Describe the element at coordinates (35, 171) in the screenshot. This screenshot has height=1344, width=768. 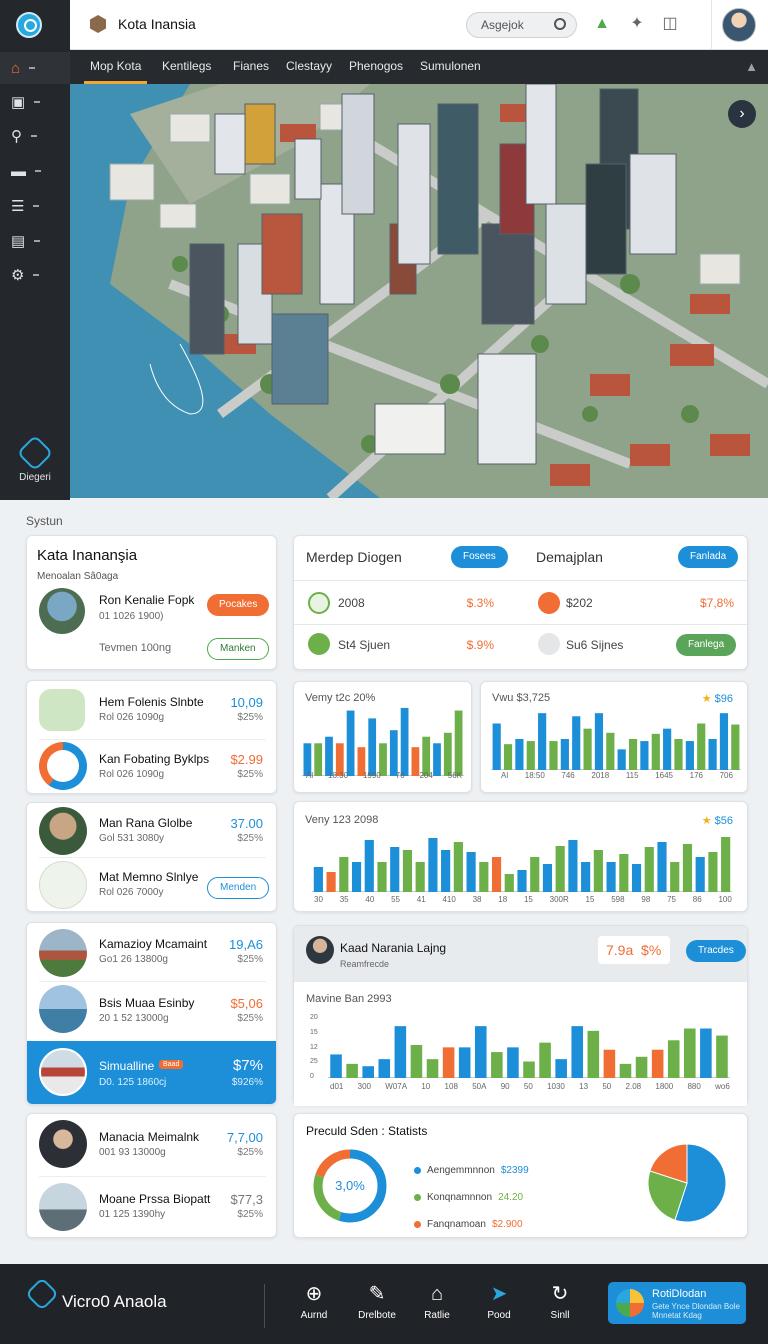
I see `sidebar-item-bus: ▬` at that location.